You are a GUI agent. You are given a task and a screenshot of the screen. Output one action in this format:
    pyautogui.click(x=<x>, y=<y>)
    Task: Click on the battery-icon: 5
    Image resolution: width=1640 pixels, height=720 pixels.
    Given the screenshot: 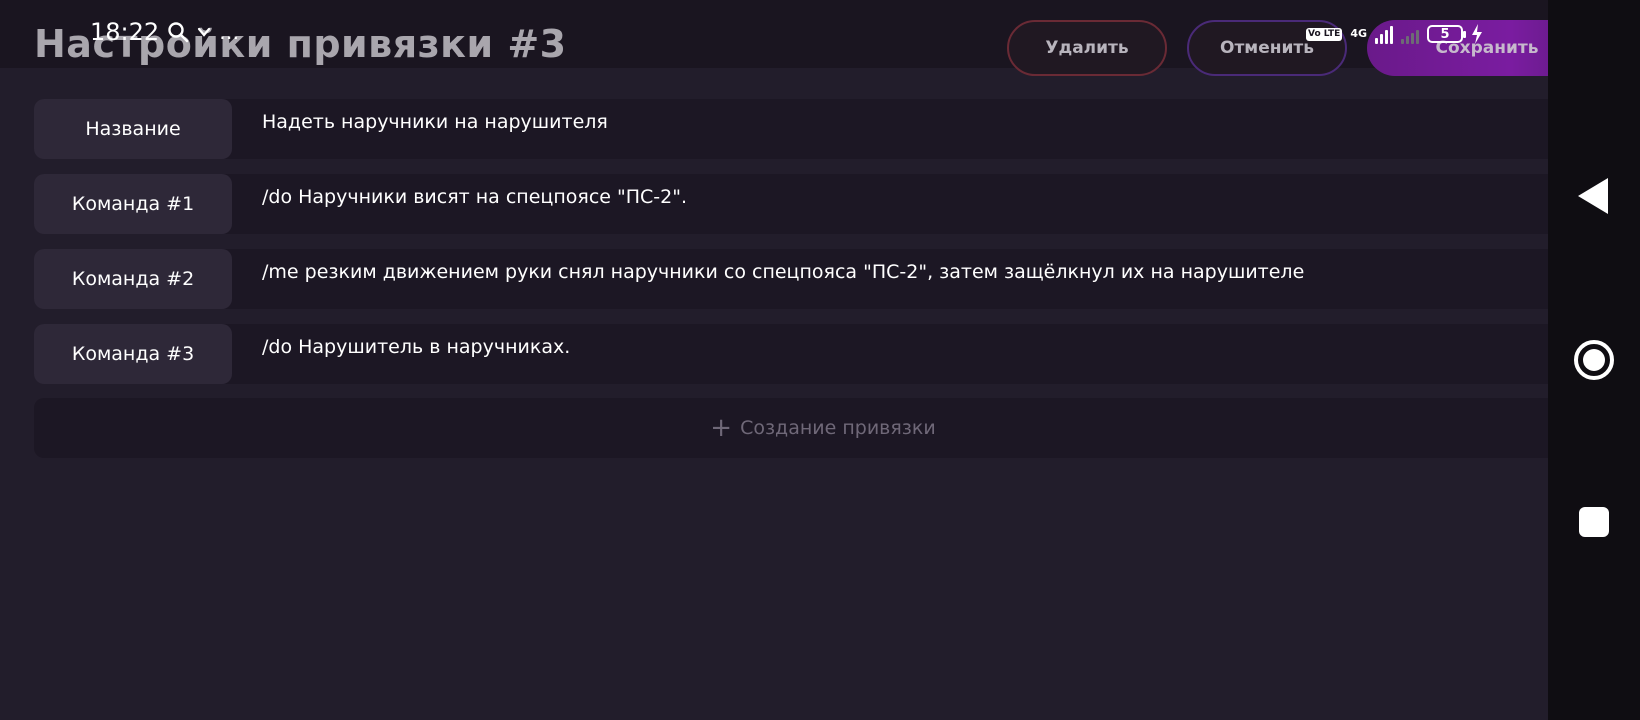 What is the action you would take?
    pyautogui.click(x=1447, y=34)
    